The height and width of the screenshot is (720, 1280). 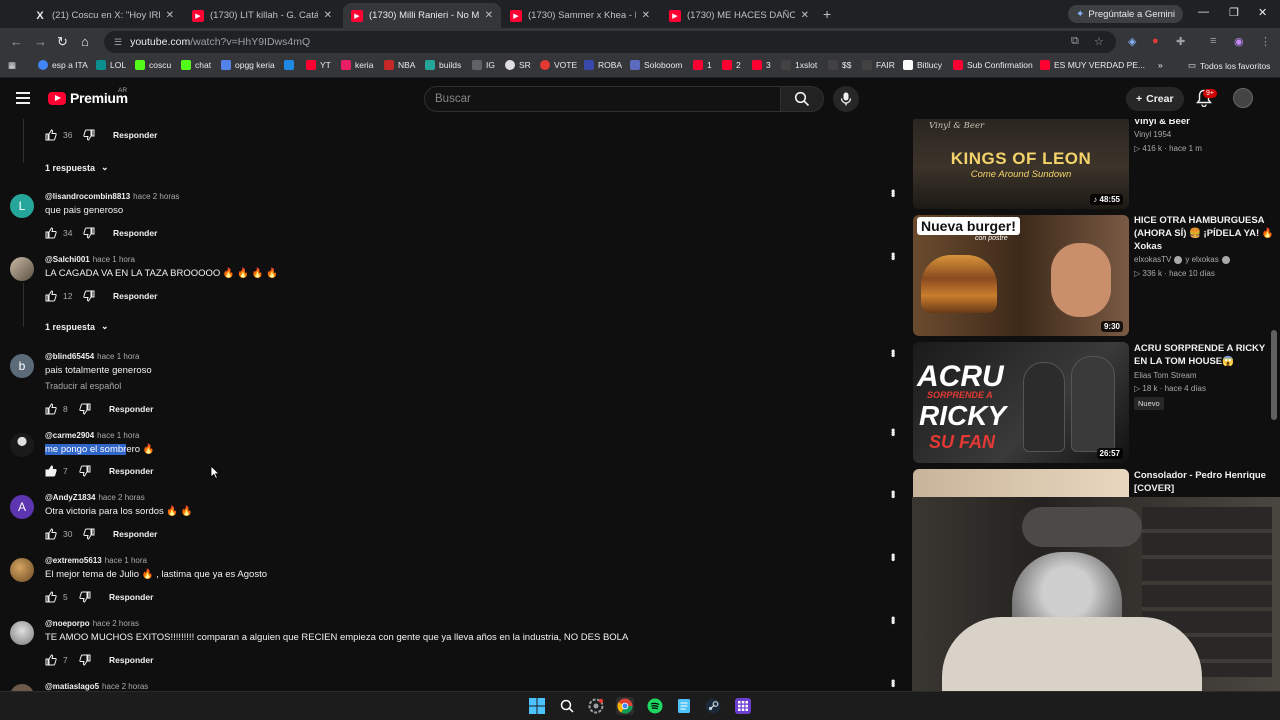 What do you see at coordinates (1021, 275) in the screenshot?
I see `video-thumbnail: Nueva burger! con postre 9:30` at bounding box center [1021, 275].